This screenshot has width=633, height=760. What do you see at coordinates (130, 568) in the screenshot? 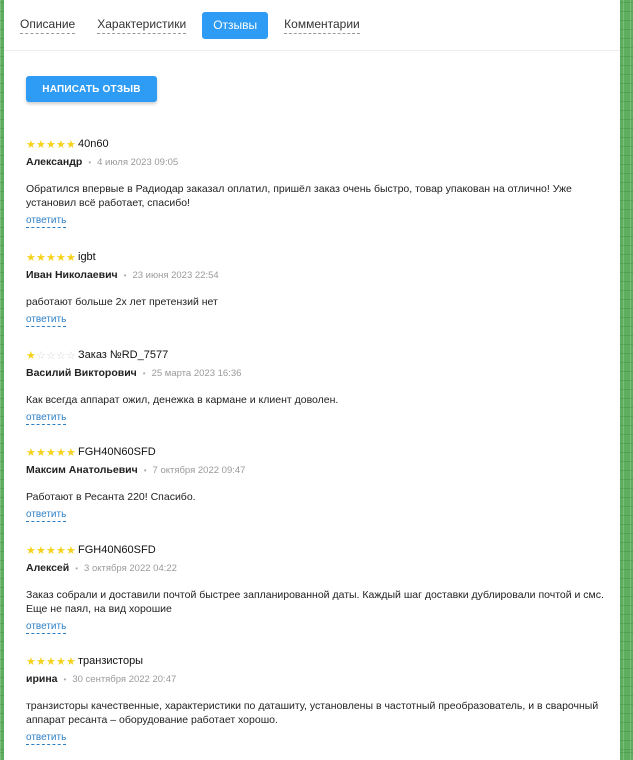
I see `review-date: 3 октября 2022 04:22` at bounding box center [130, 568].